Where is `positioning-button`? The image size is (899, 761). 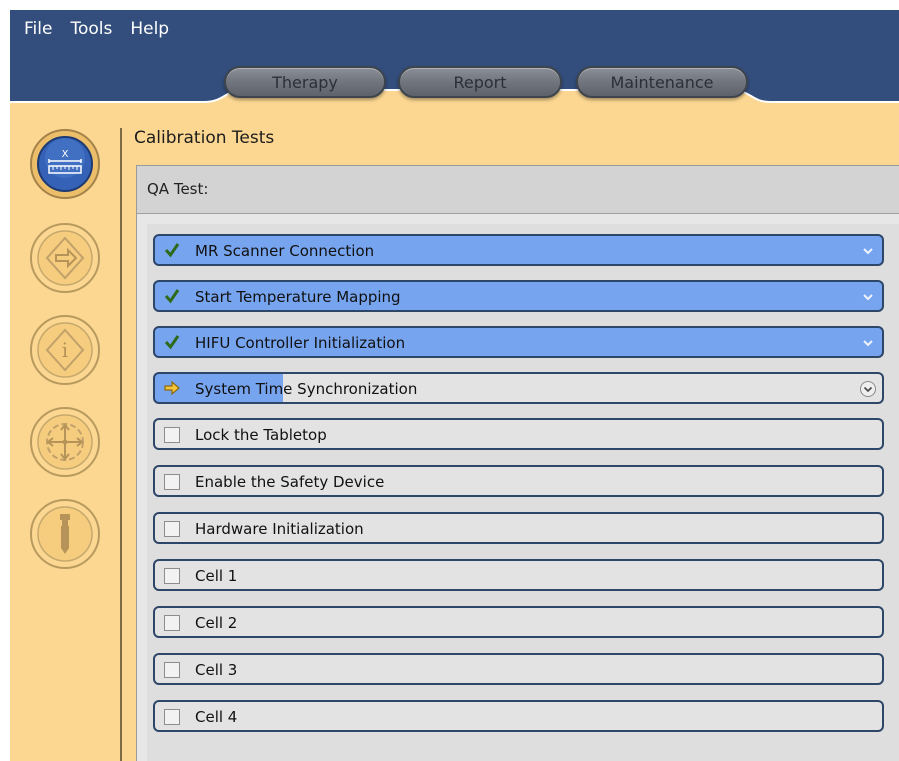 positioning-button is located at coordinates (65, 442).